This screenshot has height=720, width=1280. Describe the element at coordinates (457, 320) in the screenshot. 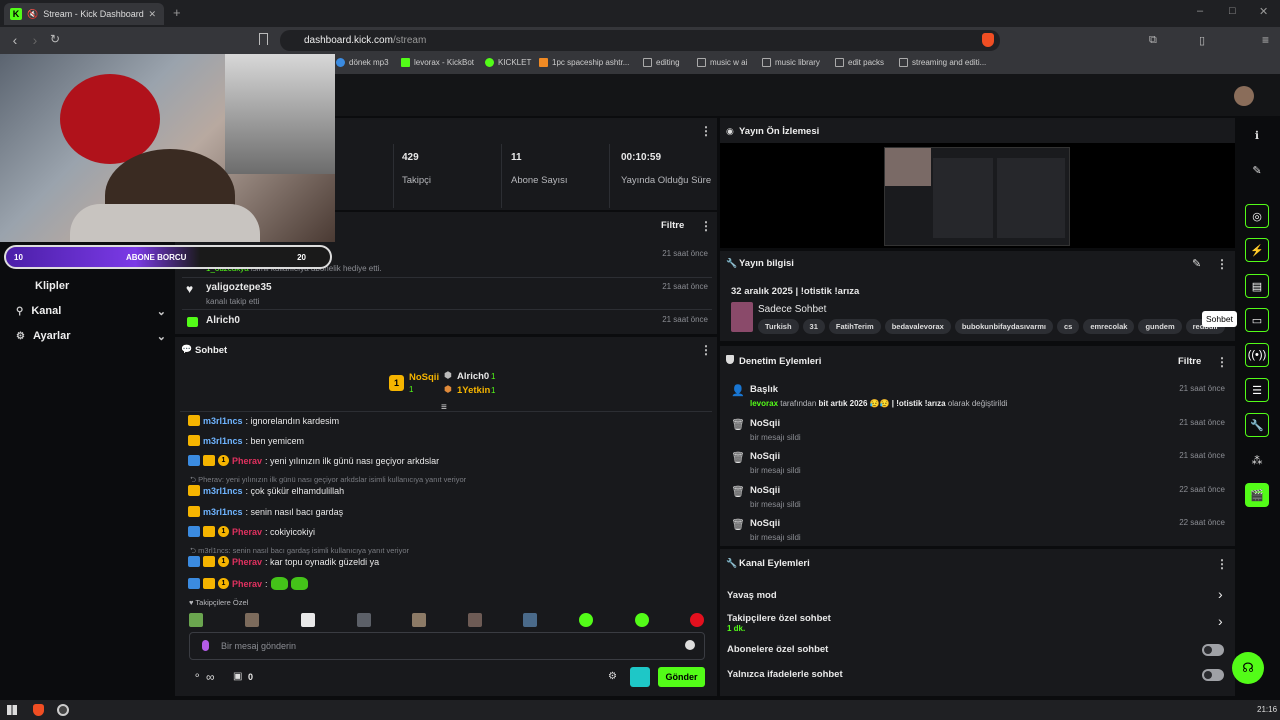

I see `event-user: Alrich0` at that location.